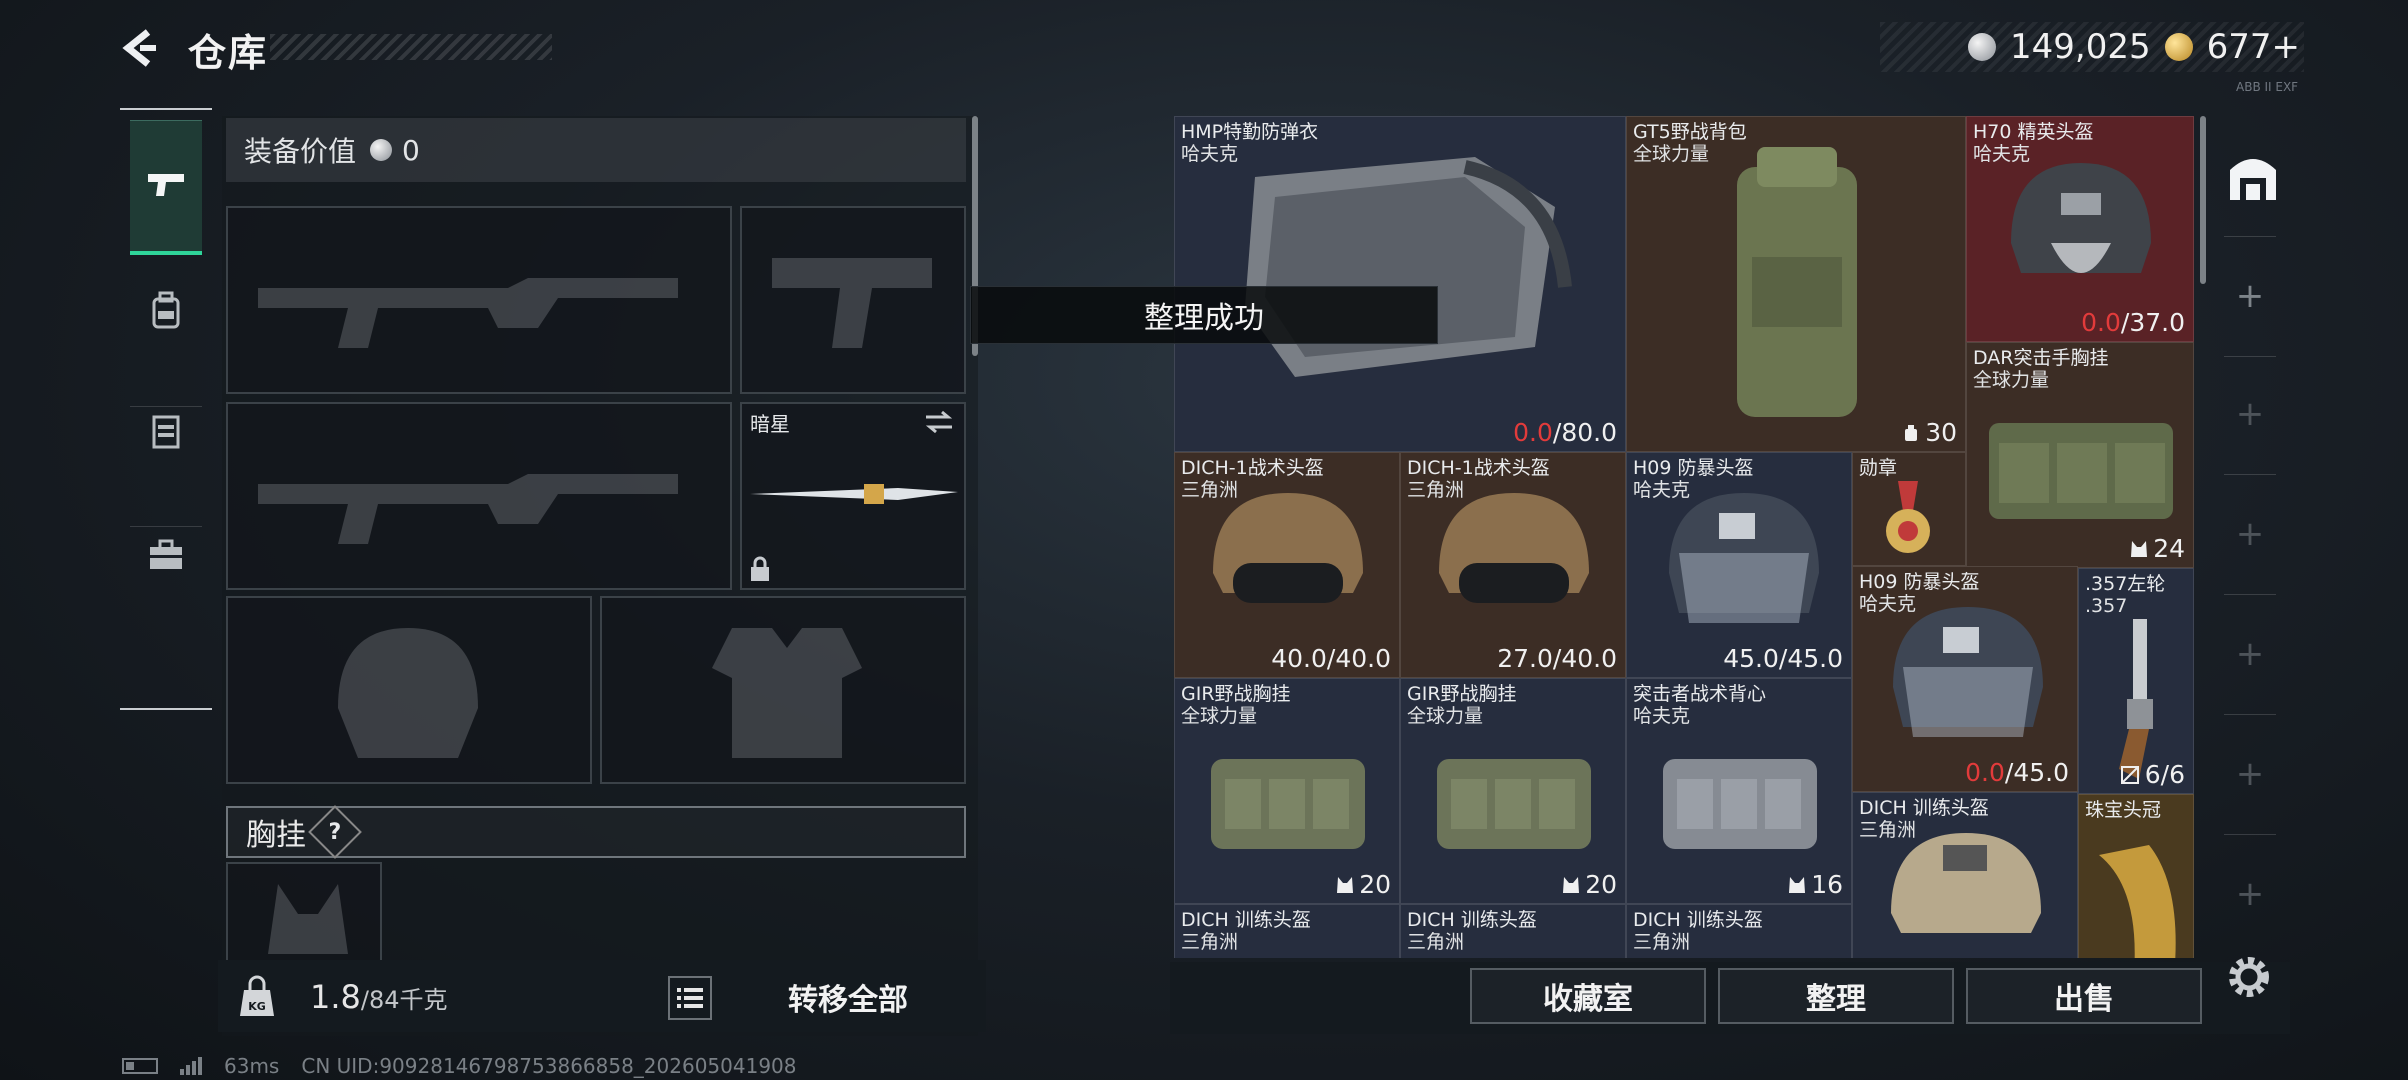  Describe the element at coordinates (1513, 565) in the screenshot. I see `inventory-item: DICH-1战术头盔 三角洲 27.0/40.0` at that location.